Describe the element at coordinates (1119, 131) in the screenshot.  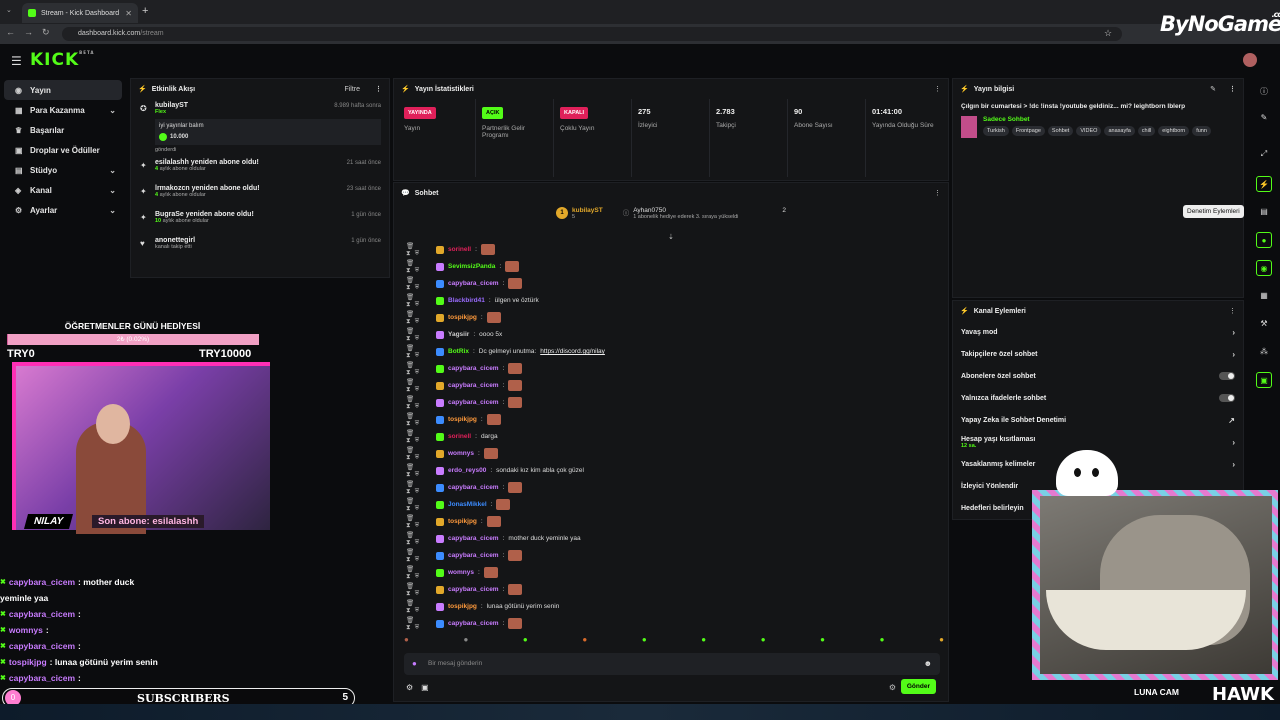
I see `tag-chip: anasayfa` at that location.